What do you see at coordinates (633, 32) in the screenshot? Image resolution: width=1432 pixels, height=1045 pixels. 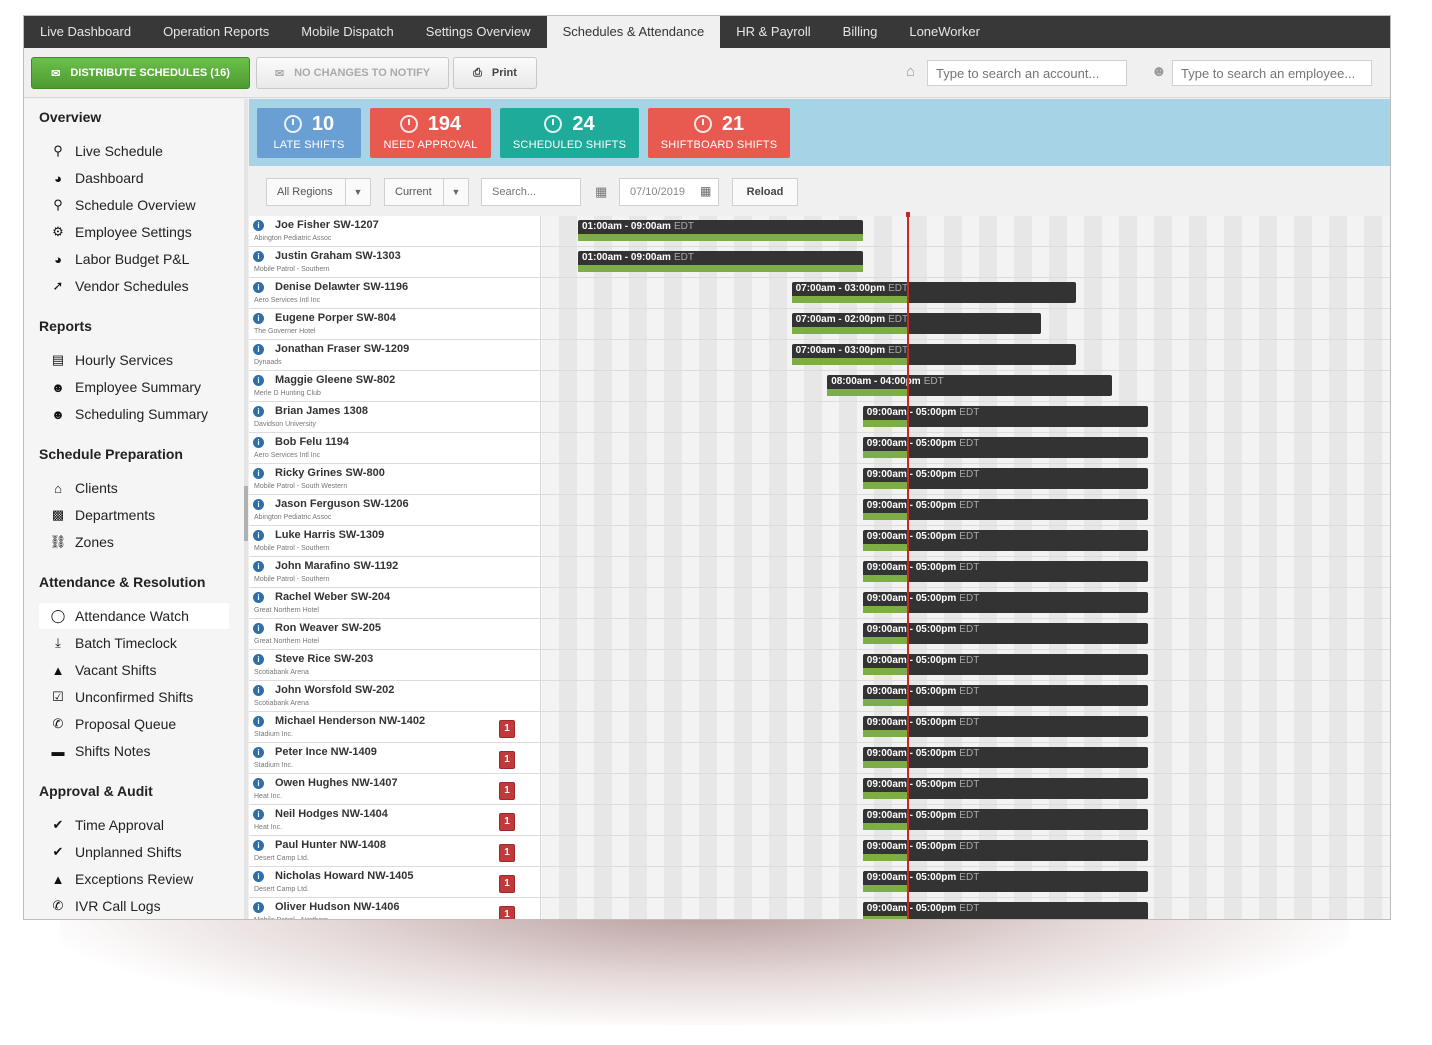 I see `nav-tab-schedules-attendance: Schedules & Attendance` at bounding box center [633, 32].